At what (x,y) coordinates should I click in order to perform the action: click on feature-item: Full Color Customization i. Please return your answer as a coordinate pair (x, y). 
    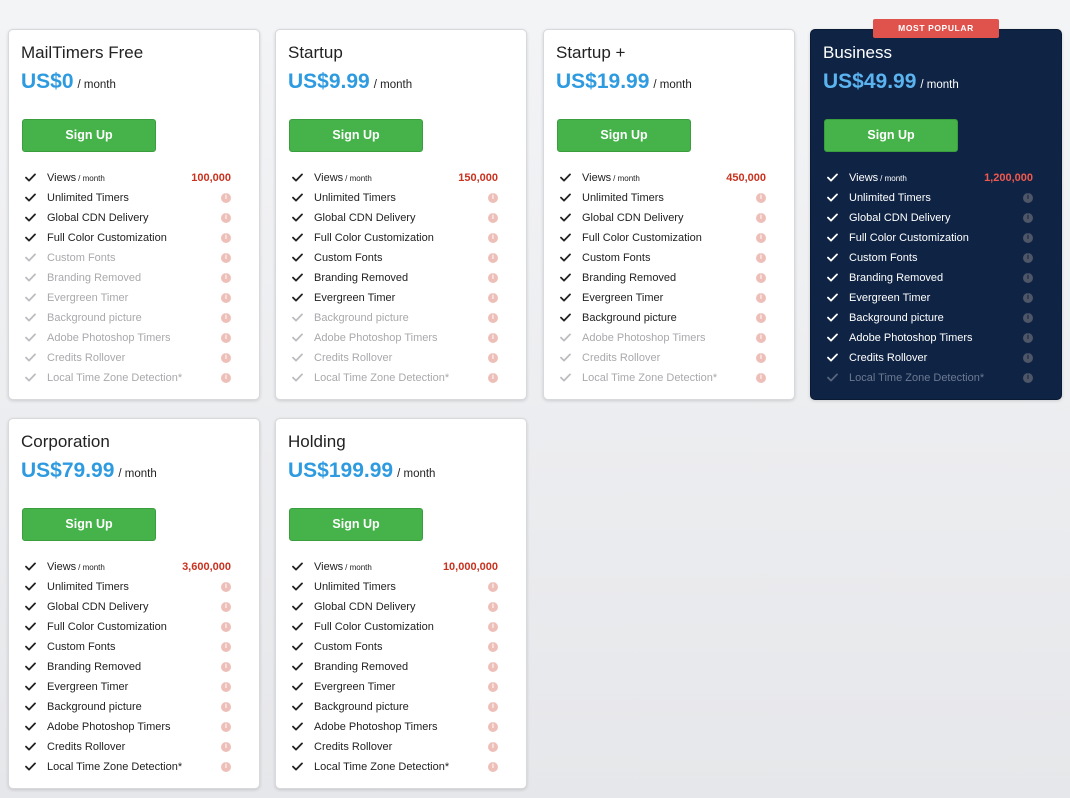
    Looking at the image, I should click on (402, 238).